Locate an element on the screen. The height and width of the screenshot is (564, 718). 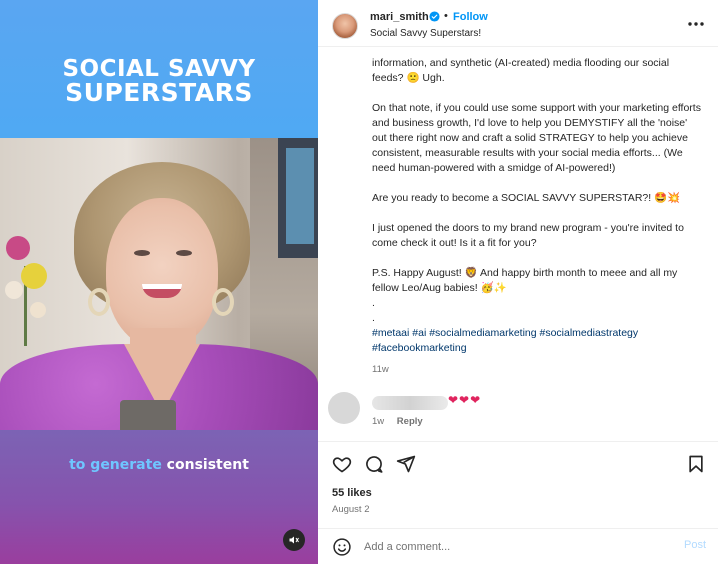
likes-count: 55 likes is located at coordinates (352, 493).